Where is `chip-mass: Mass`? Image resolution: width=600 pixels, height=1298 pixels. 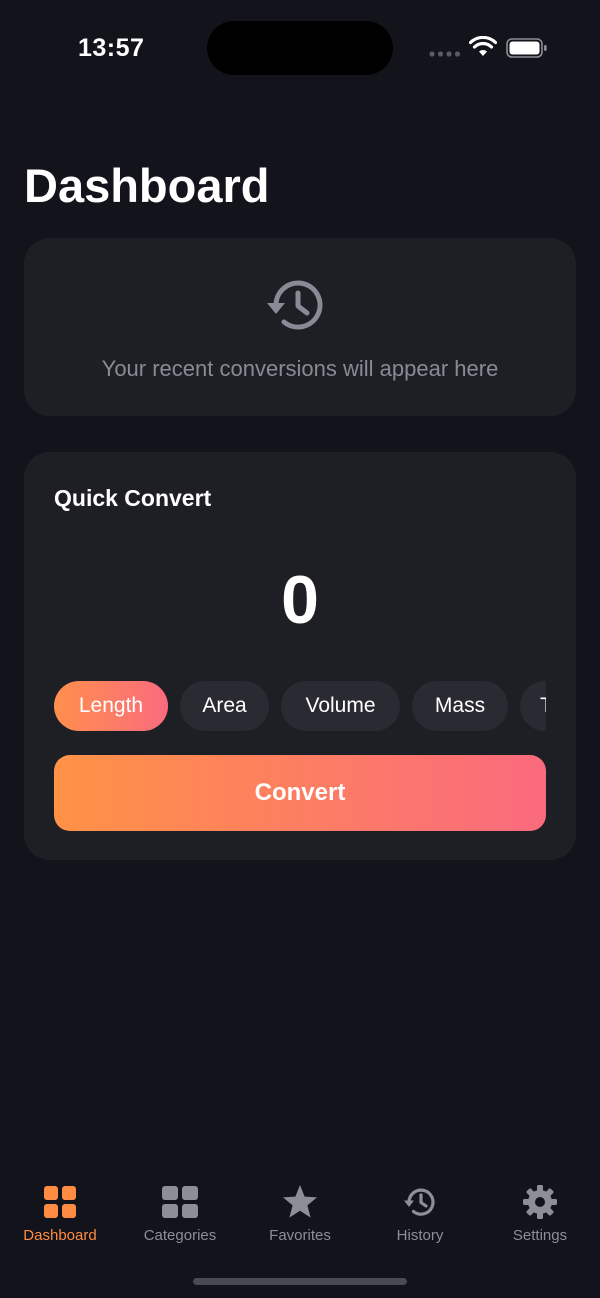
chip-mass: Mass is located at coordinates (460, 706).